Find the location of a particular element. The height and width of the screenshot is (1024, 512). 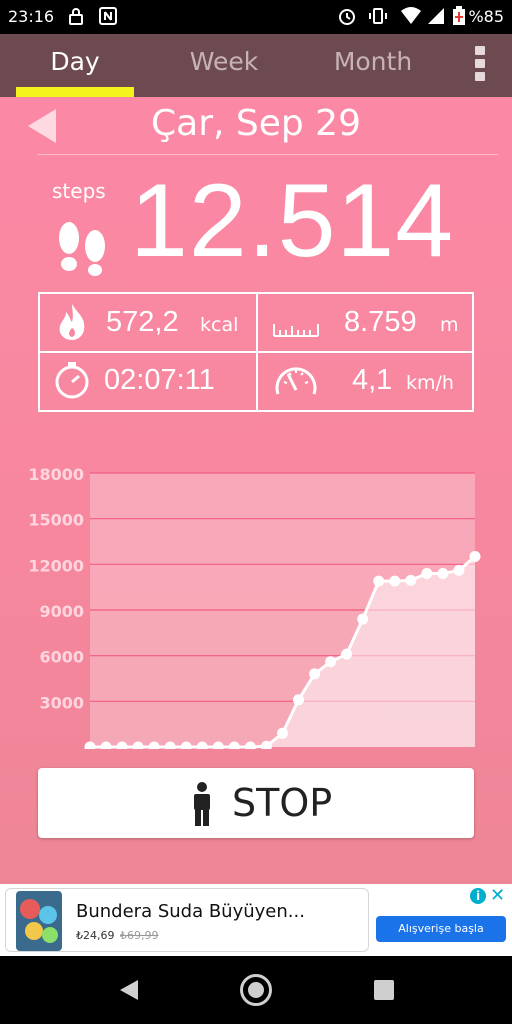

footprints-icon is located at coordinates (82, 249).